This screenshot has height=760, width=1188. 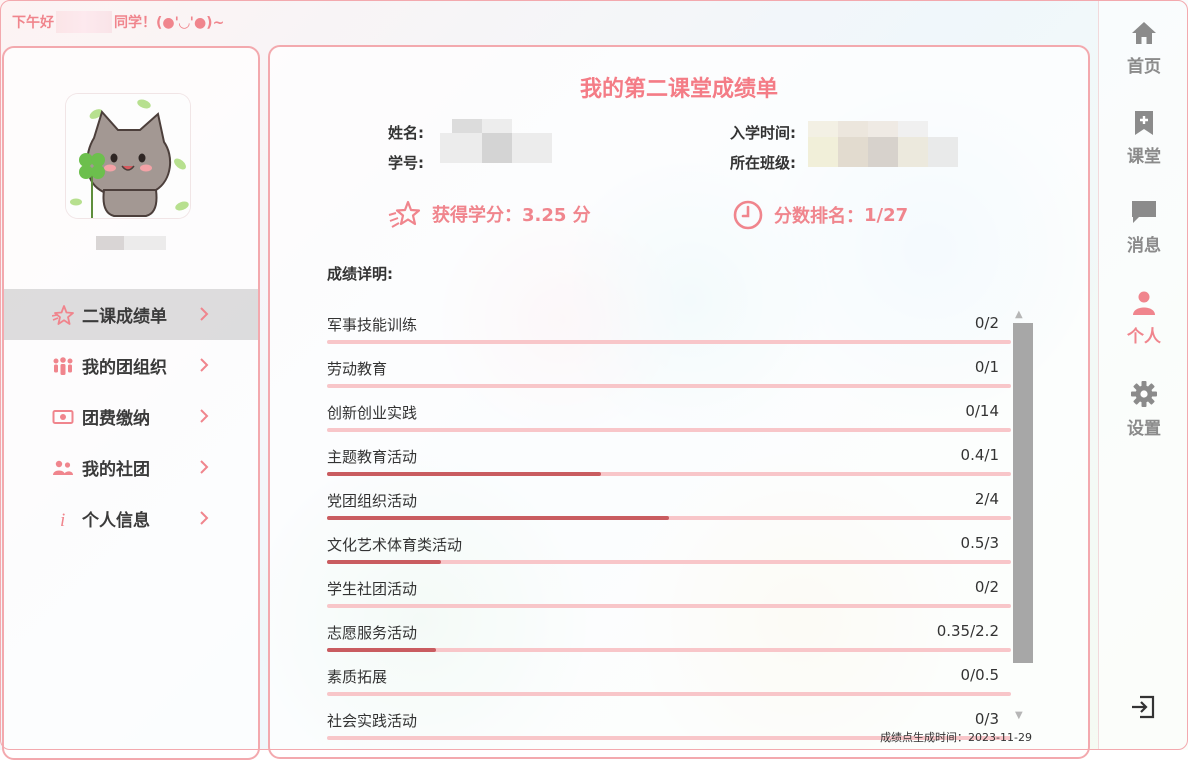 What do you see at coordinates (395, 545) in the screenshot?
I see `score-item-name: 文化艺术体育类活动` at bounding box center [395, 545].